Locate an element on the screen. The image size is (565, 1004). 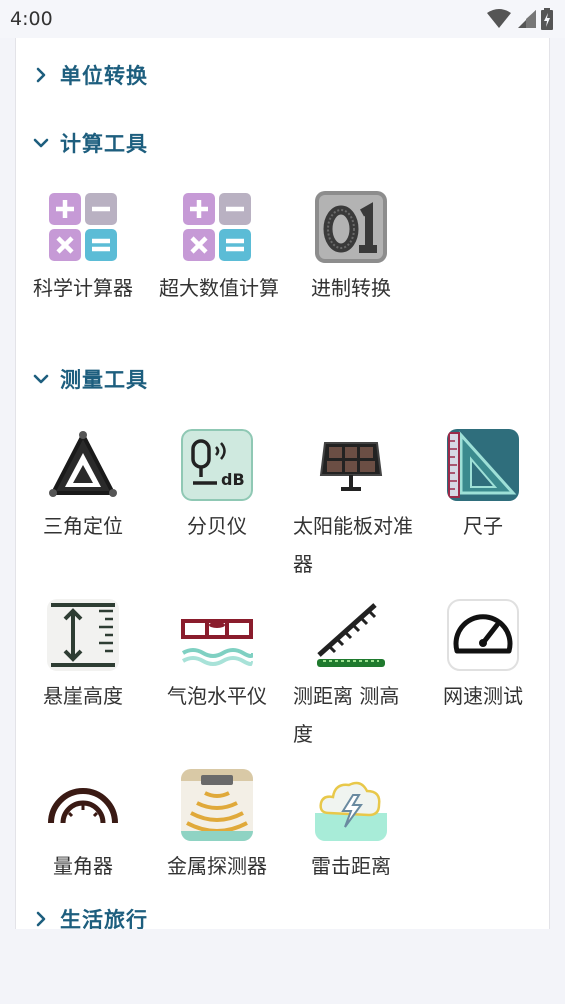
tool-base-conversion: 进制转换 is located at coordinates (351, 249).